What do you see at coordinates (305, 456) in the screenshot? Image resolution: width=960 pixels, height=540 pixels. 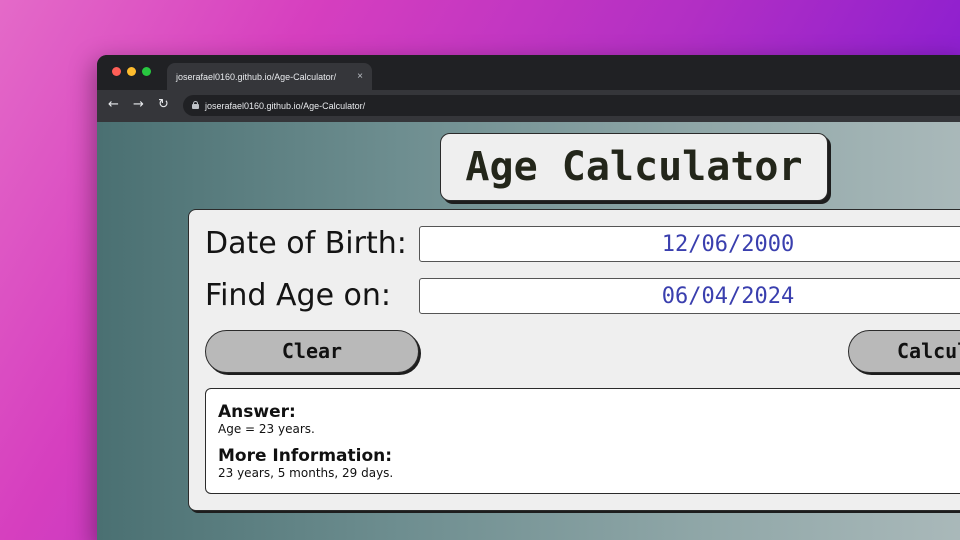 I see `more-info-heading: More Information:` at bounding box center [305, 456].